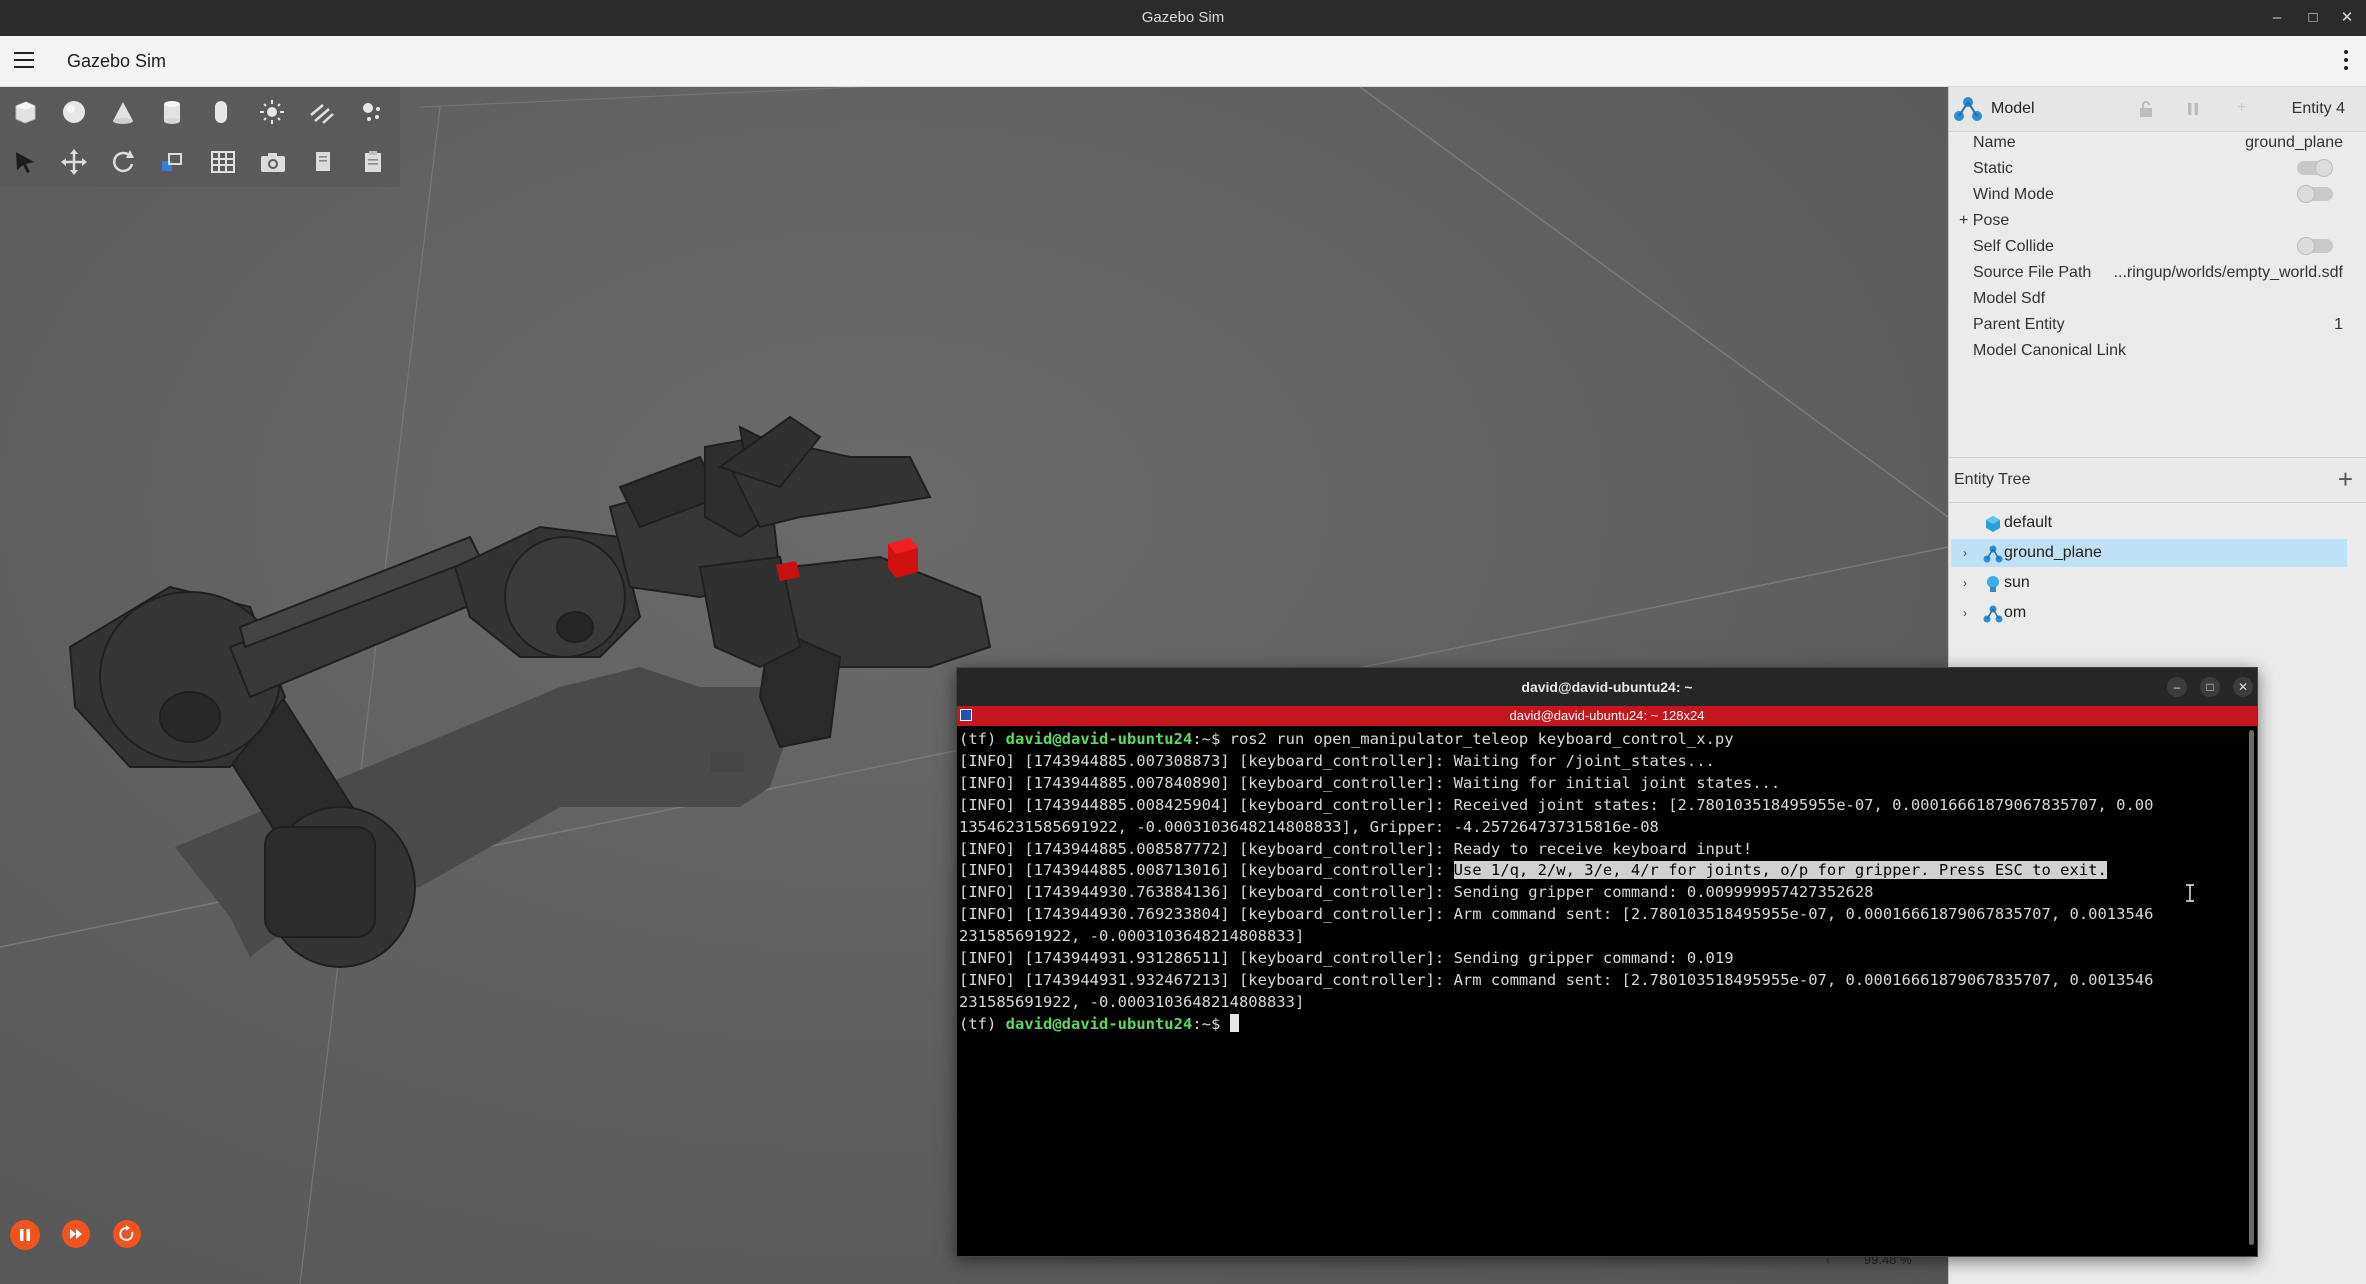 This screenshot has width=2366, height=1284. Describe the element at coordinates (2210, 687) in the screenshot. I see `terminal-maximize-button: □` at that location.